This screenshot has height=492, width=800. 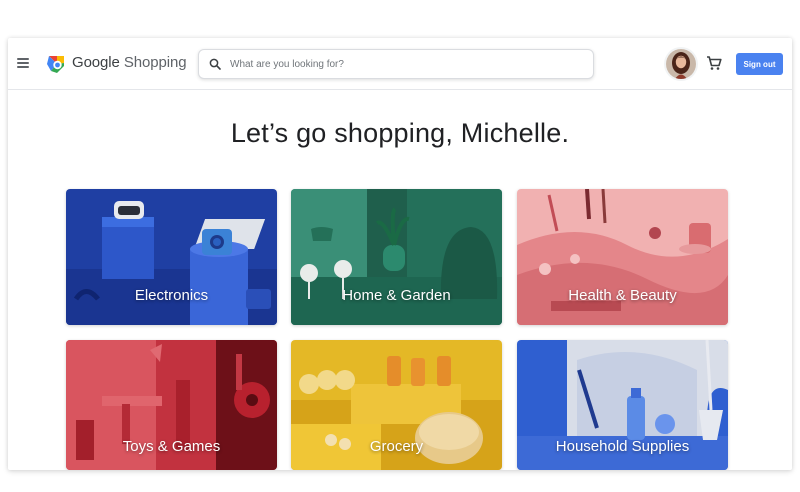 What do you see at coordinates (129, 62) in the screenshot?
I see `logo-text: Google Shopping` at bounding box center [129, 62].